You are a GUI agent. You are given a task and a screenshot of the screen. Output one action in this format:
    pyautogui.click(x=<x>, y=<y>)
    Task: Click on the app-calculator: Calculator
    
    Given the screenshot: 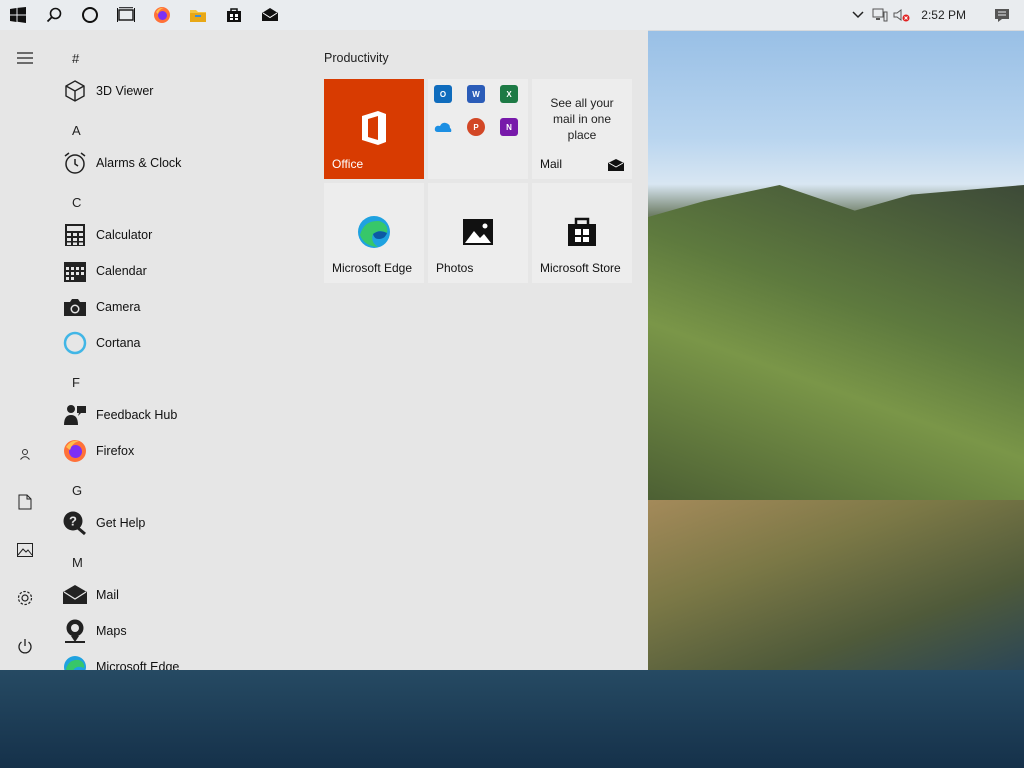 What is the action you would take?
    pyautogui.click(x=182, y=235)
    